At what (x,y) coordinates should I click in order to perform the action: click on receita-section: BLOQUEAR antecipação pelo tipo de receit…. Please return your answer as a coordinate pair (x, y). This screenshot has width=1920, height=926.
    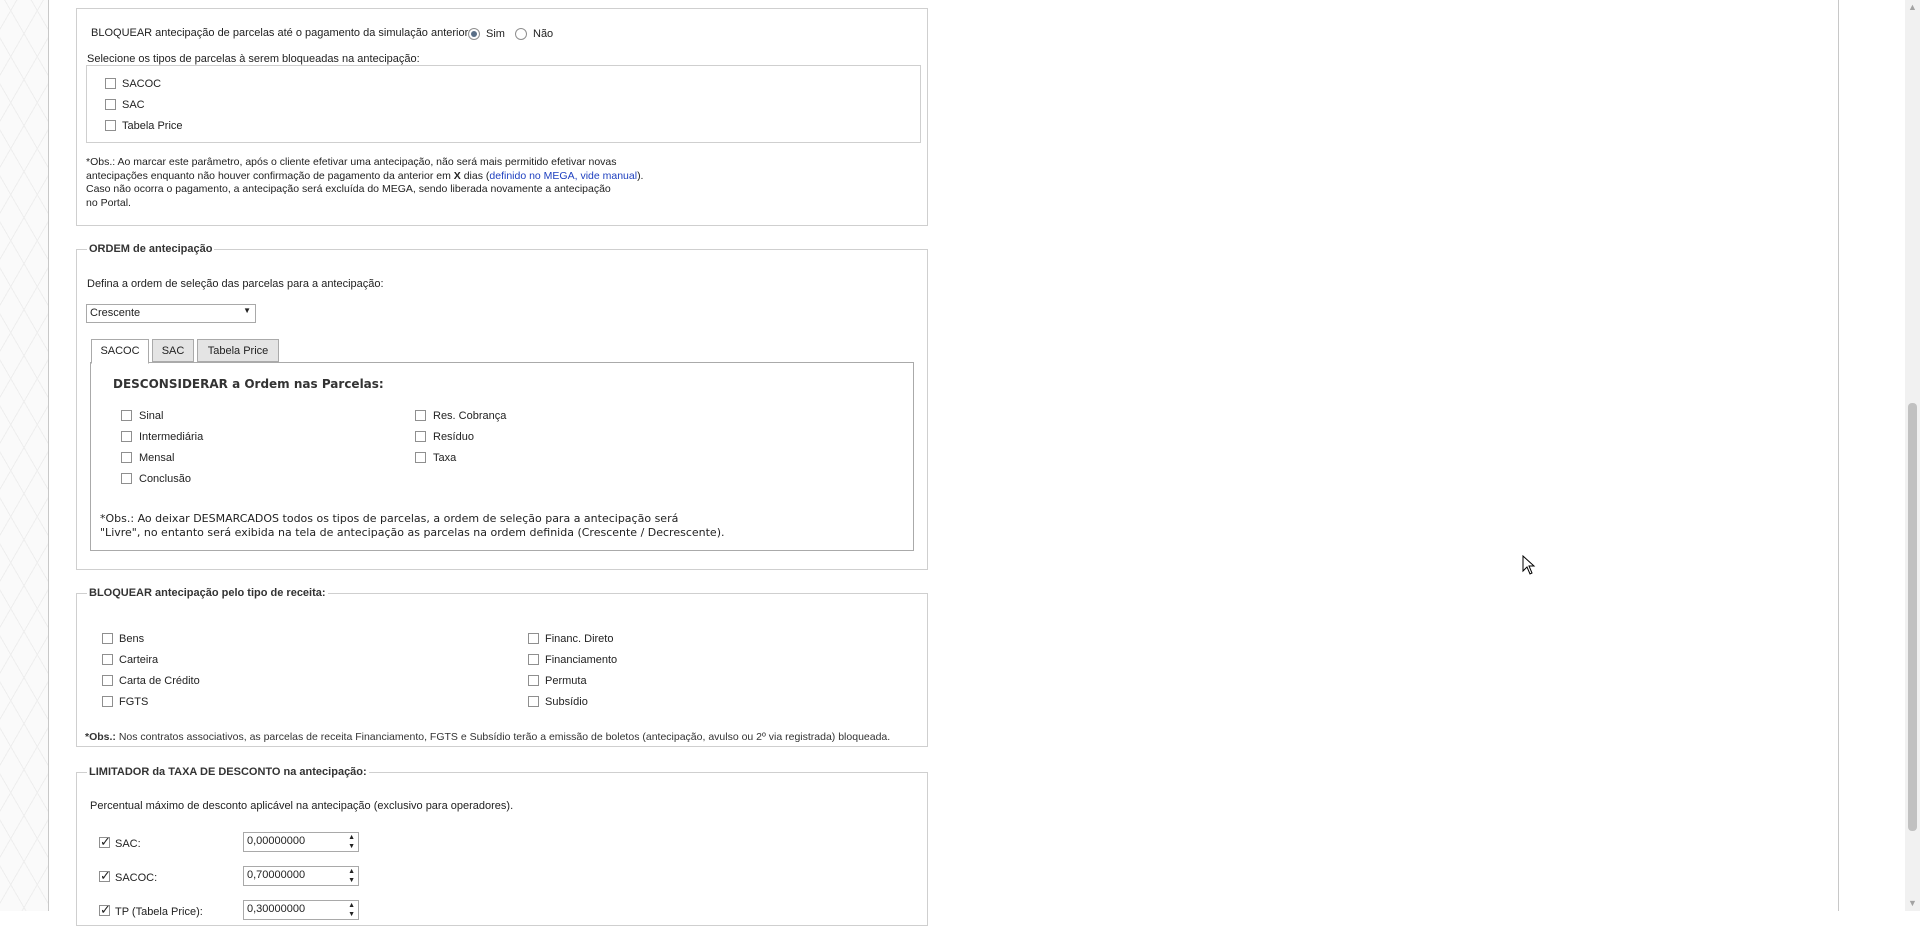
    Looking at the image, I should click on (502, 667).